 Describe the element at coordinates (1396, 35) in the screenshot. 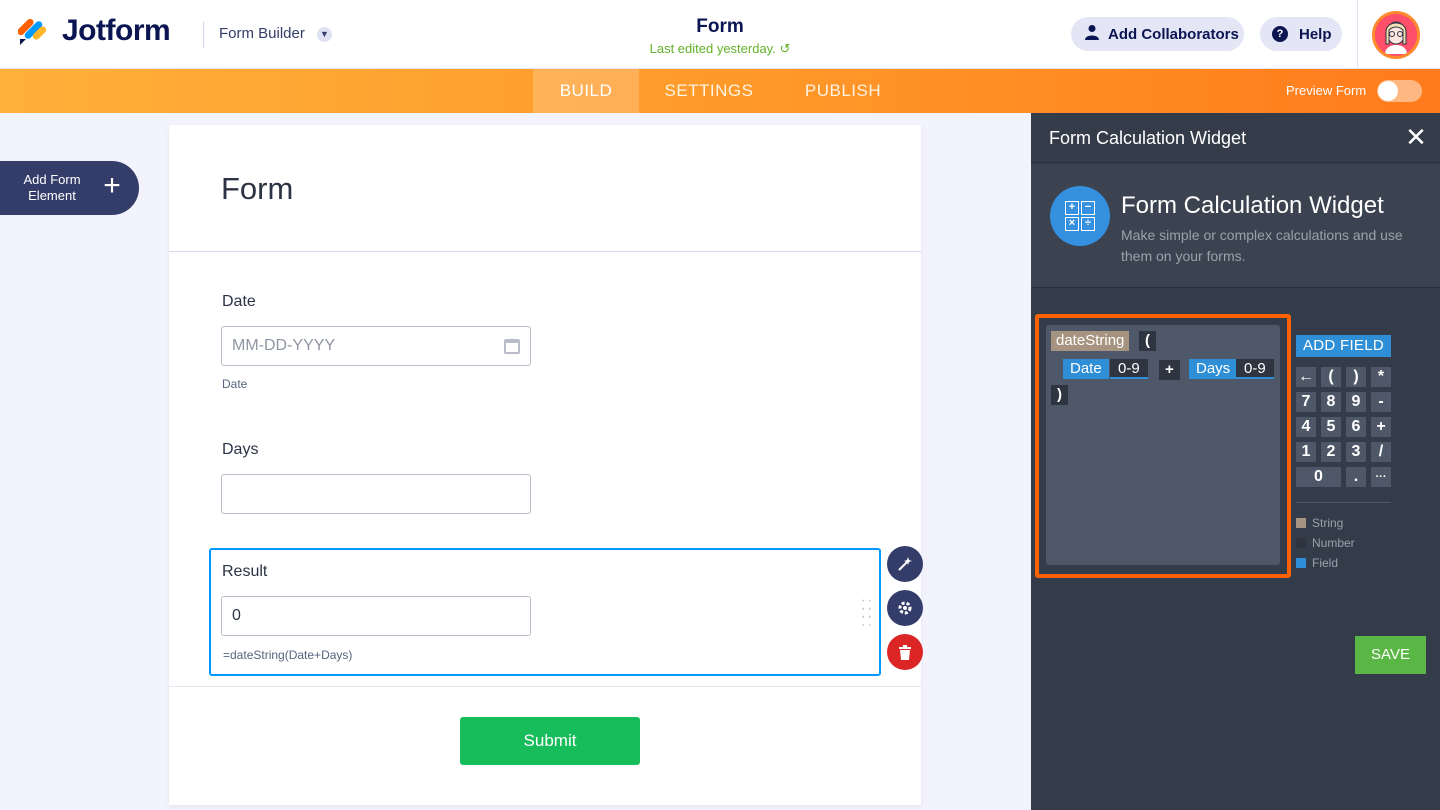

I see `avatar` at that location.